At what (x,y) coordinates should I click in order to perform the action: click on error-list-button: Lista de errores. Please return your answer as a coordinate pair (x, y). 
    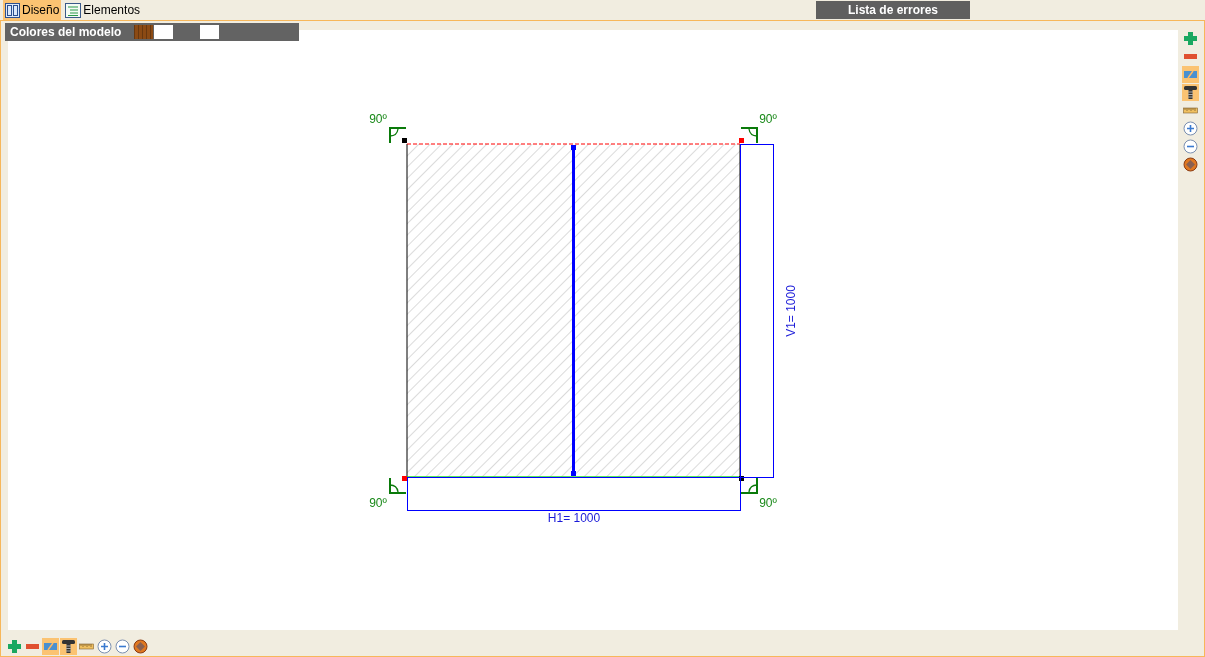
    Looking at the image, I should click on (893, 10).